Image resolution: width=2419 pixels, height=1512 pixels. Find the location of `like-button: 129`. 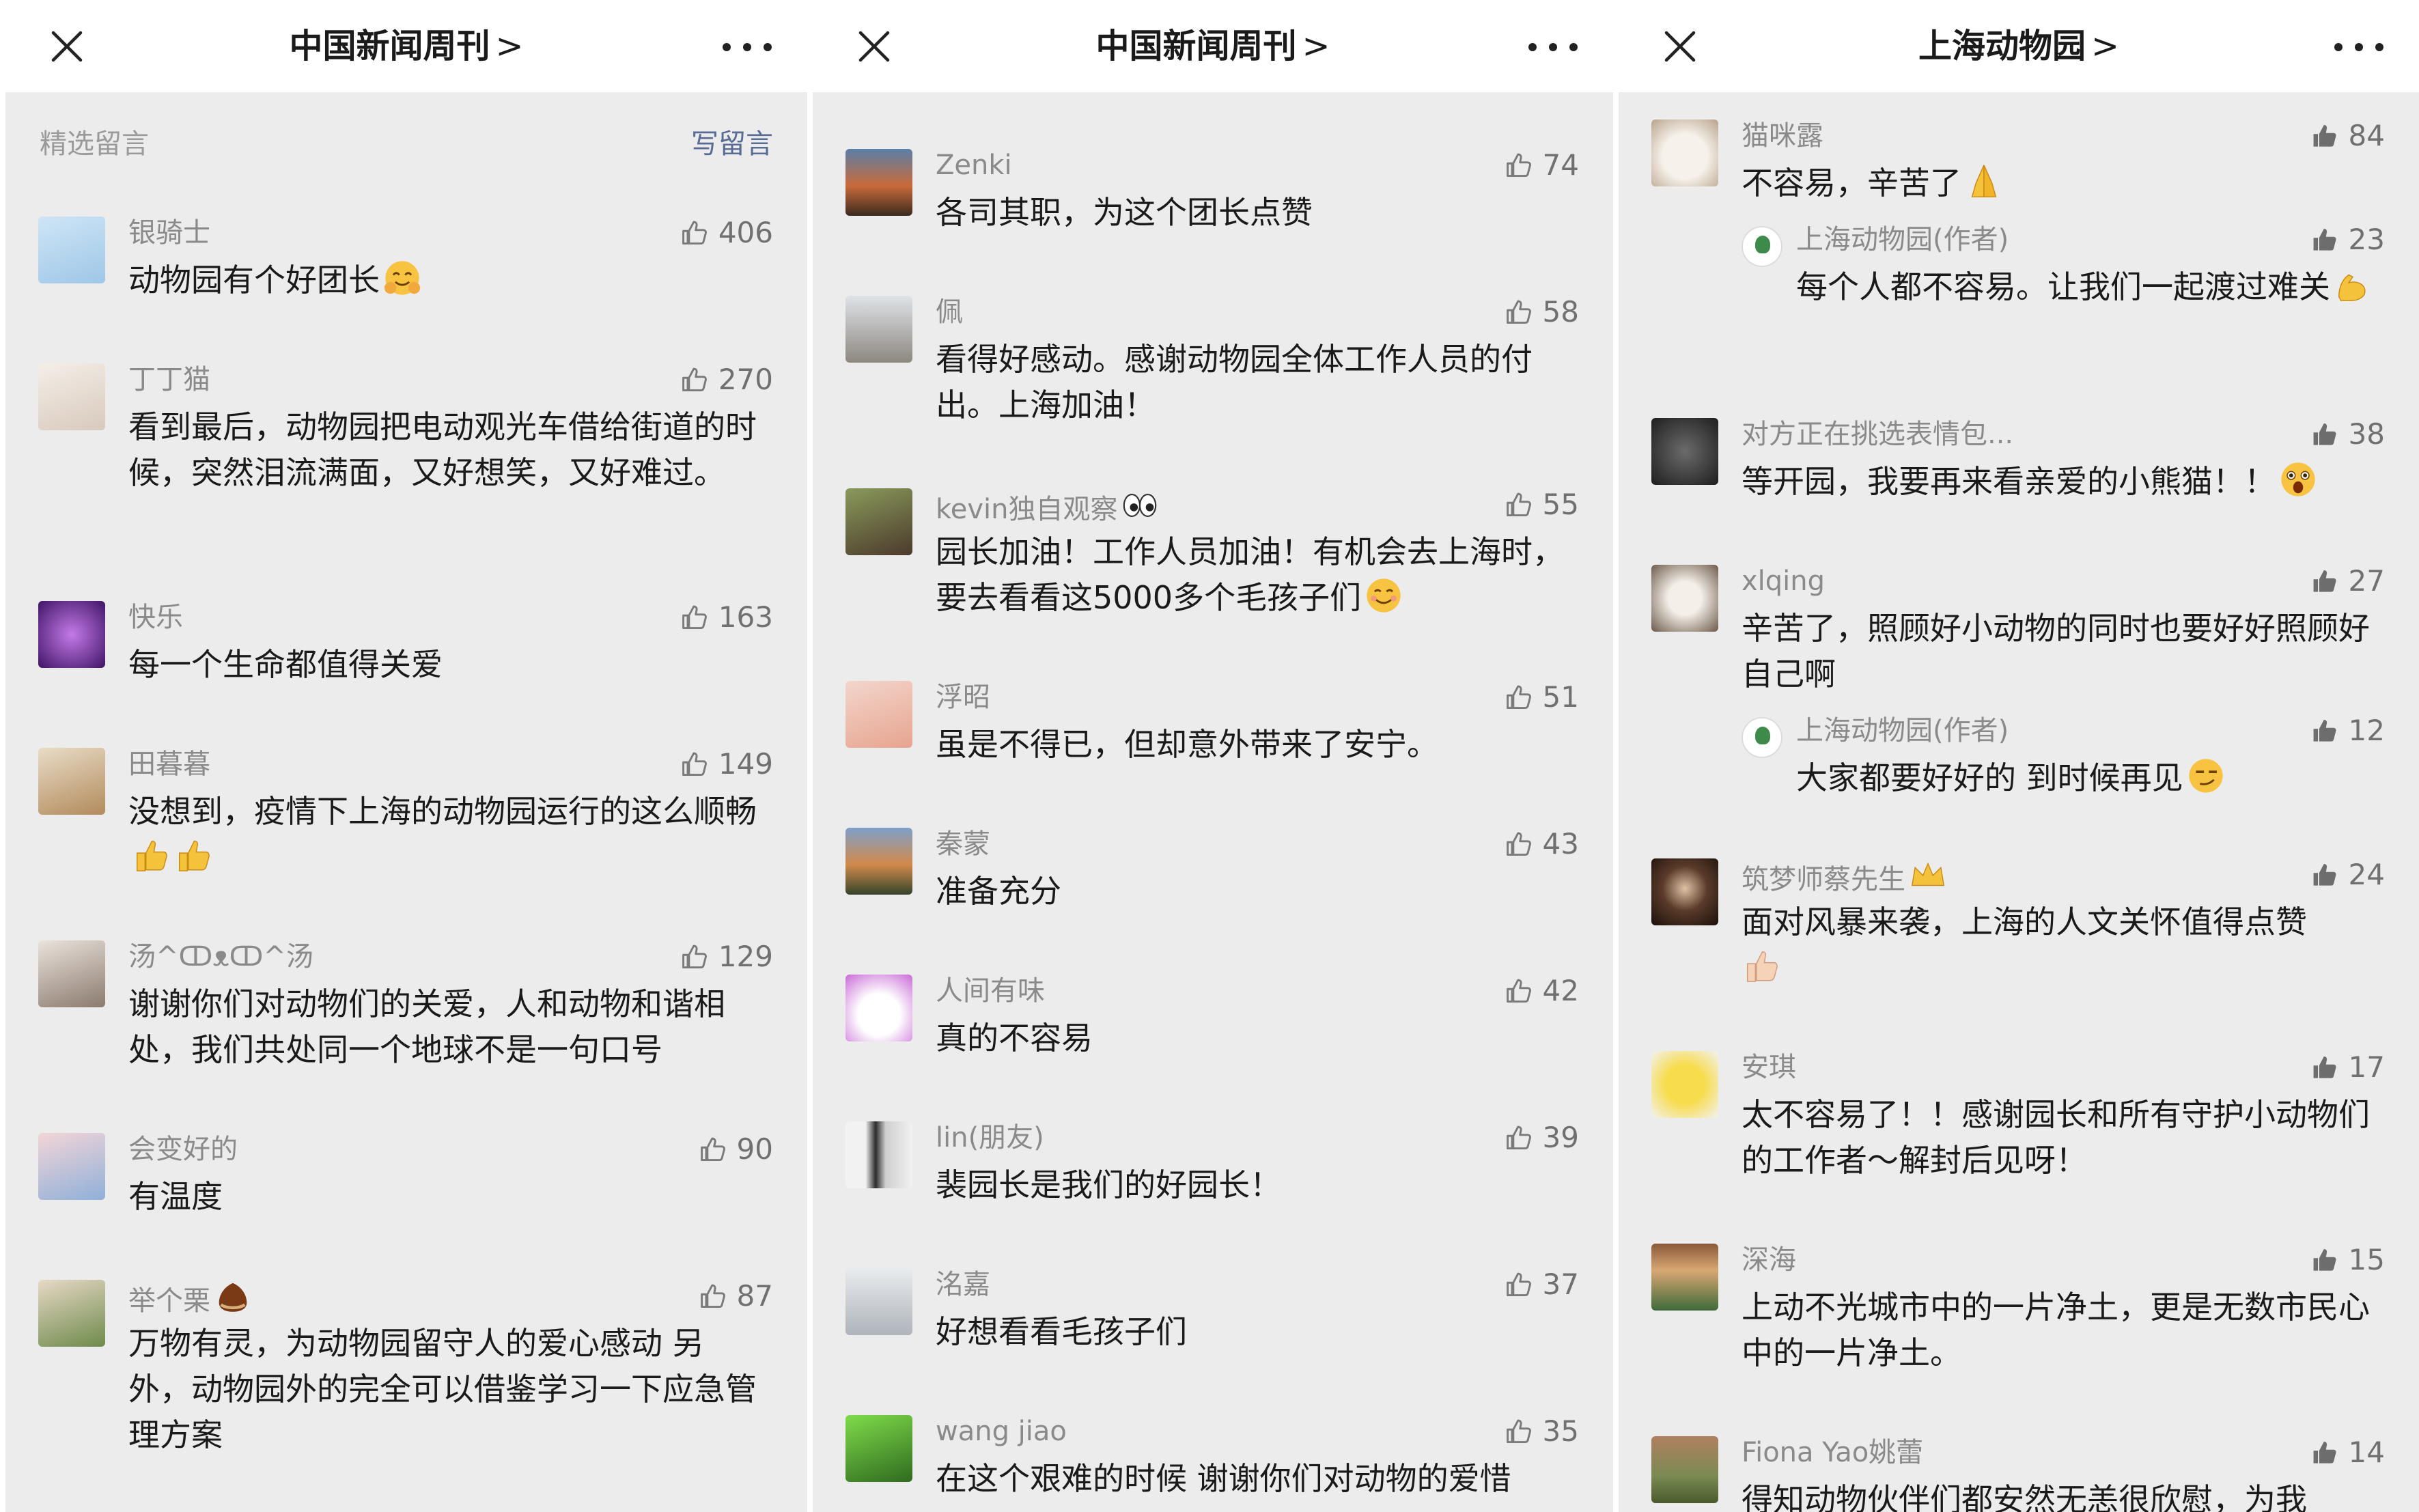

like-button: 129 is located at coordinates (726, 957).